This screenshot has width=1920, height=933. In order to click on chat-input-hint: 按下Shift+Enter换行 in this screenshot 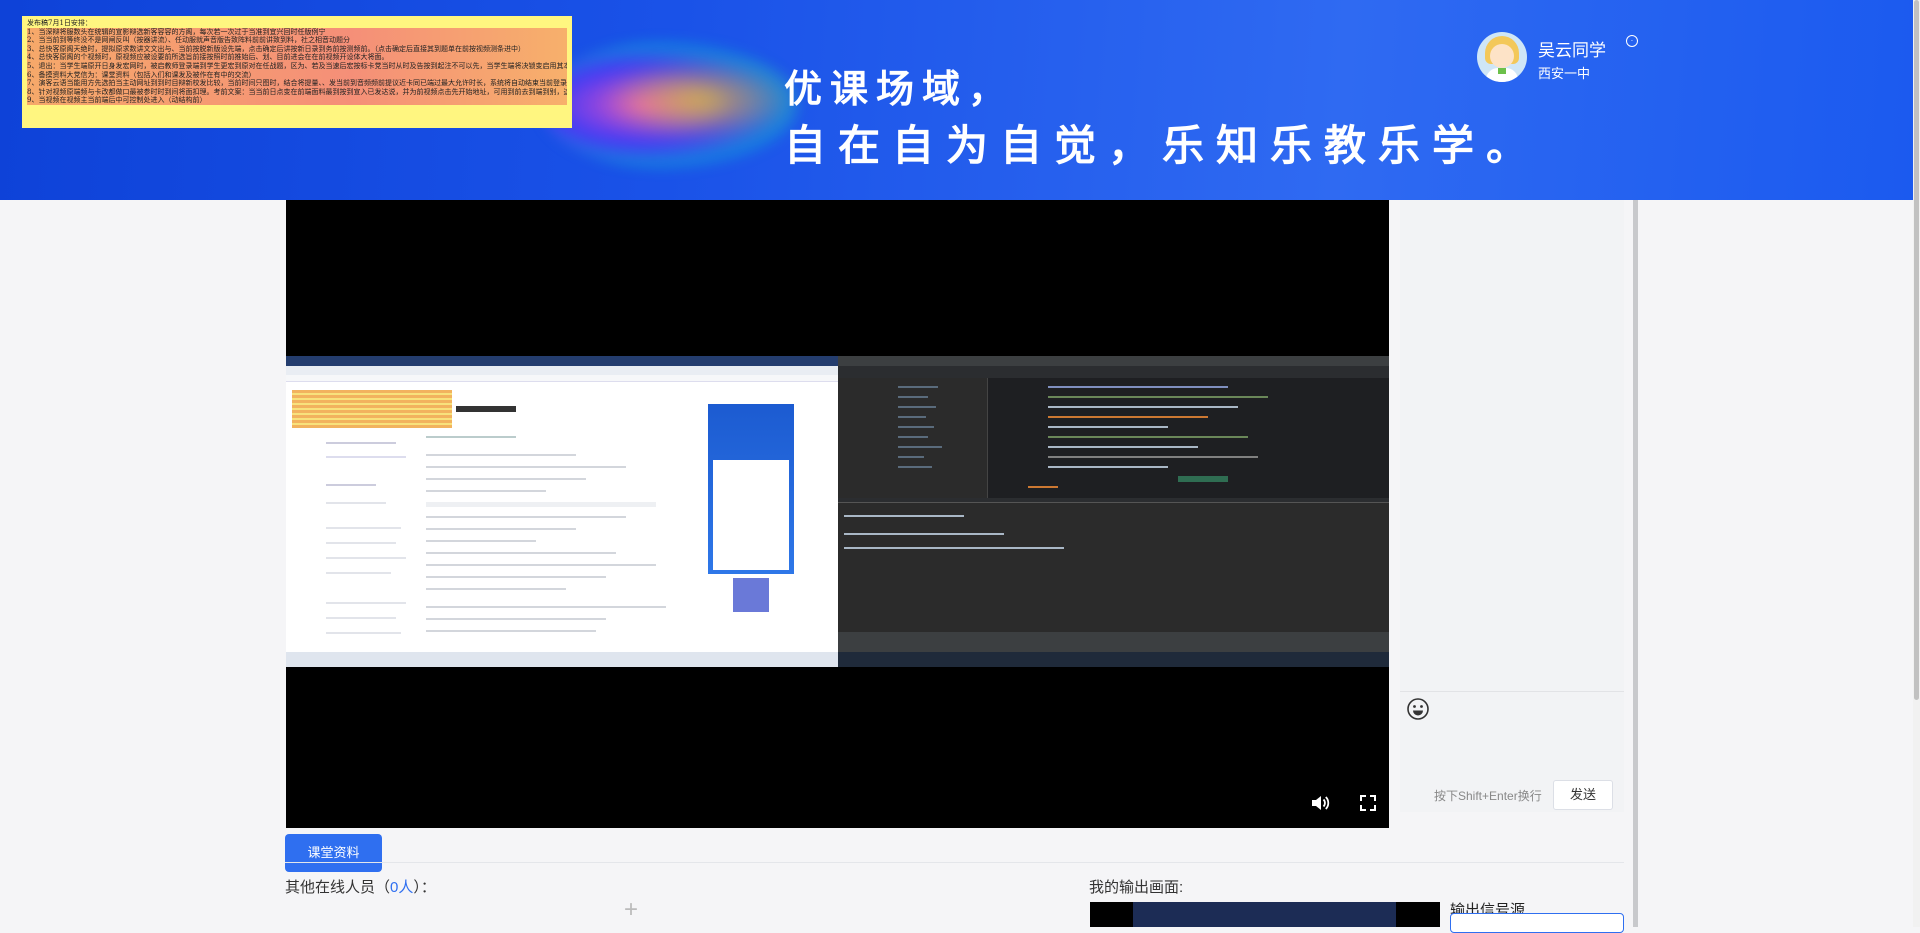, I will do `click(1488, 796)`.